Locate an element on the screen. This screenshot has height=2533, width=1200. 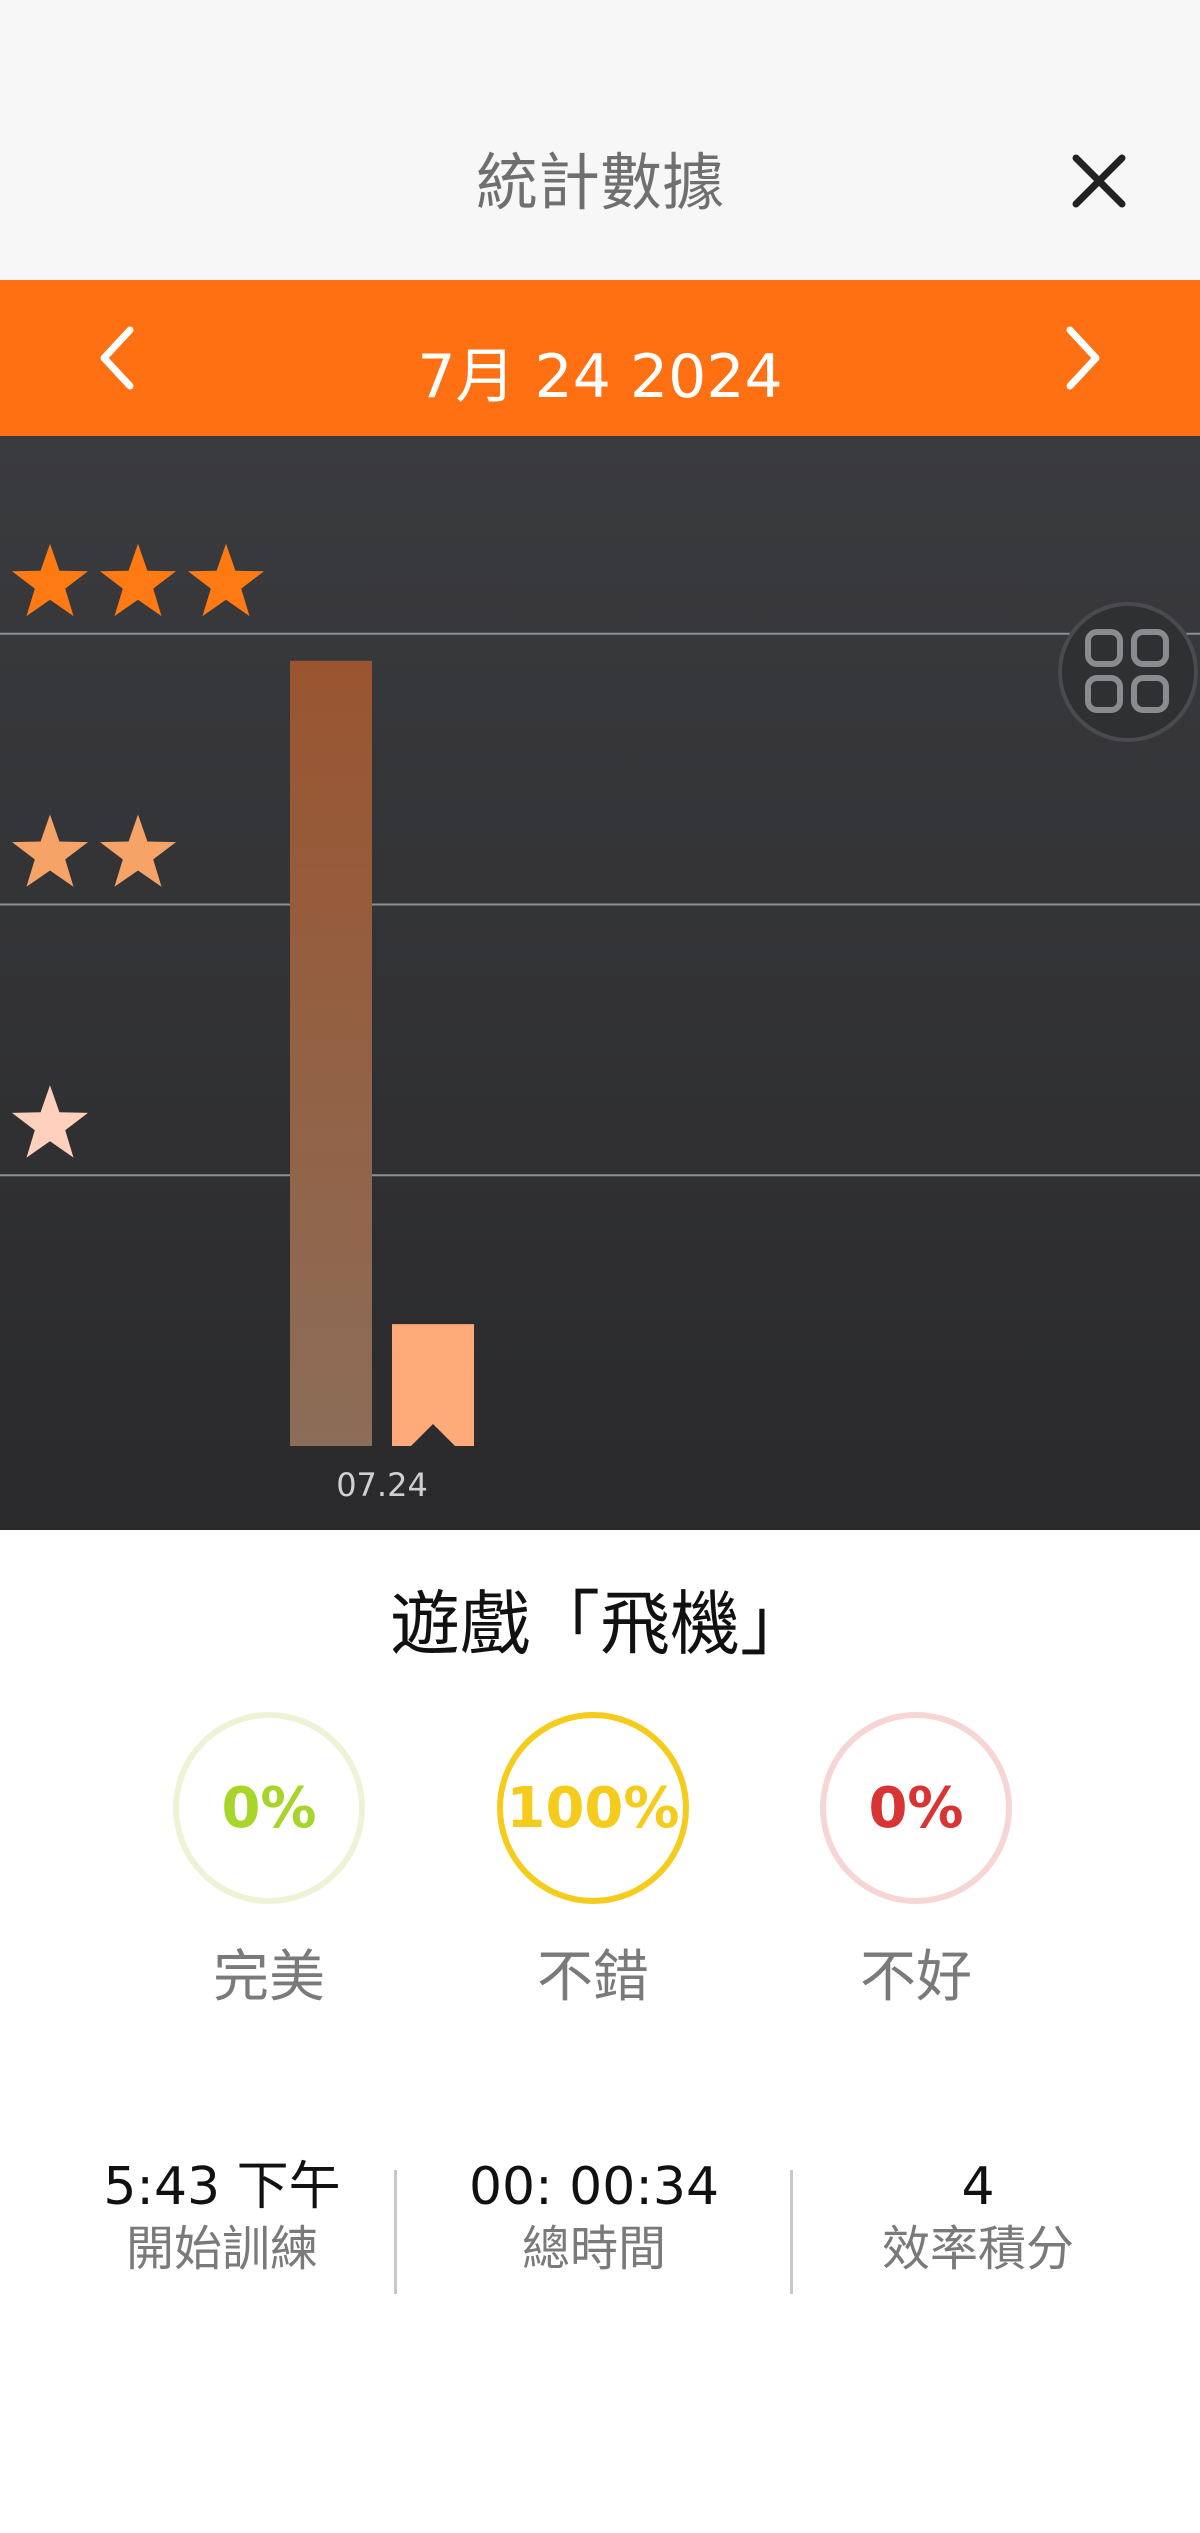
total-time-value: 00: 00:34 is located at coordinates (594, 2187).